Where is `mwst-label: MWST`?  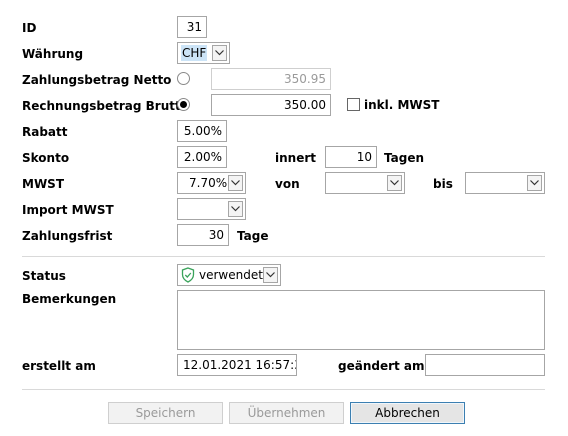
mwst-label: MWST is located at coordinates (43, 184).